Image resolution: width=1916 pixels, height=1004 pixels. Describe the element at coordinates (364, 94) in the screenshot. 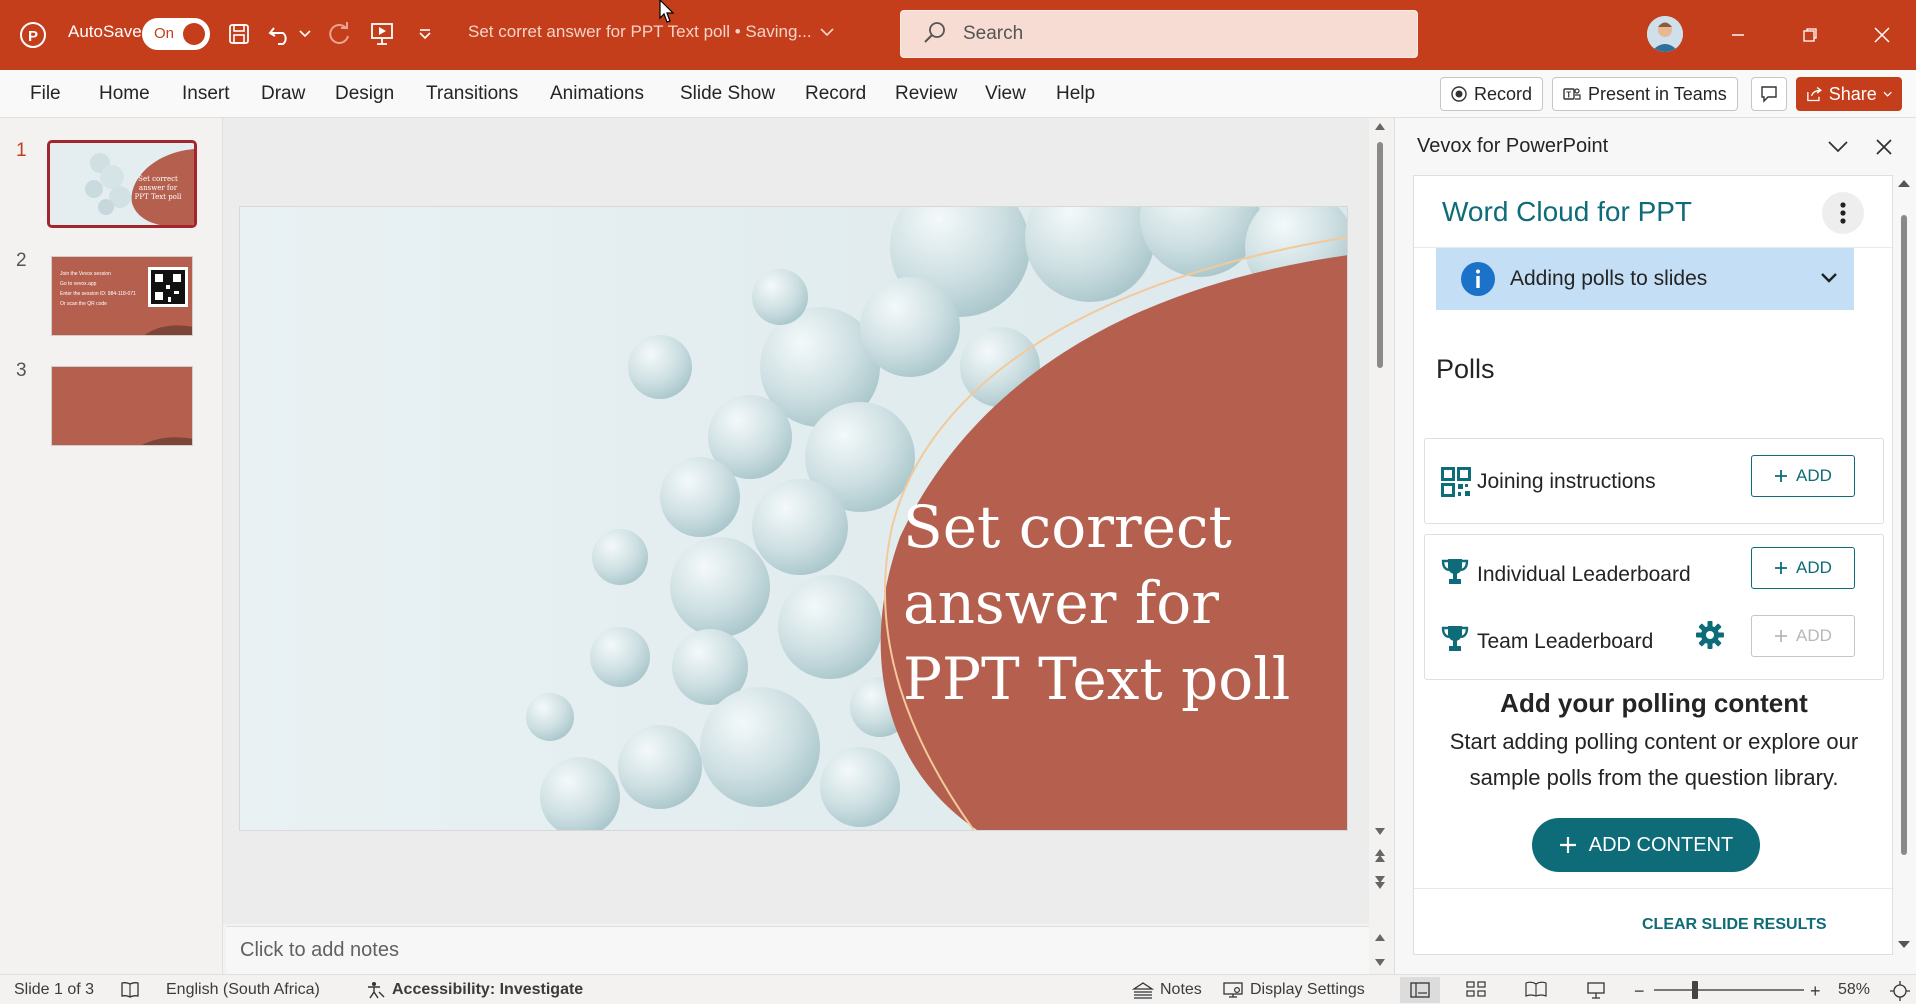

I see `tab-design: Design` at that location.